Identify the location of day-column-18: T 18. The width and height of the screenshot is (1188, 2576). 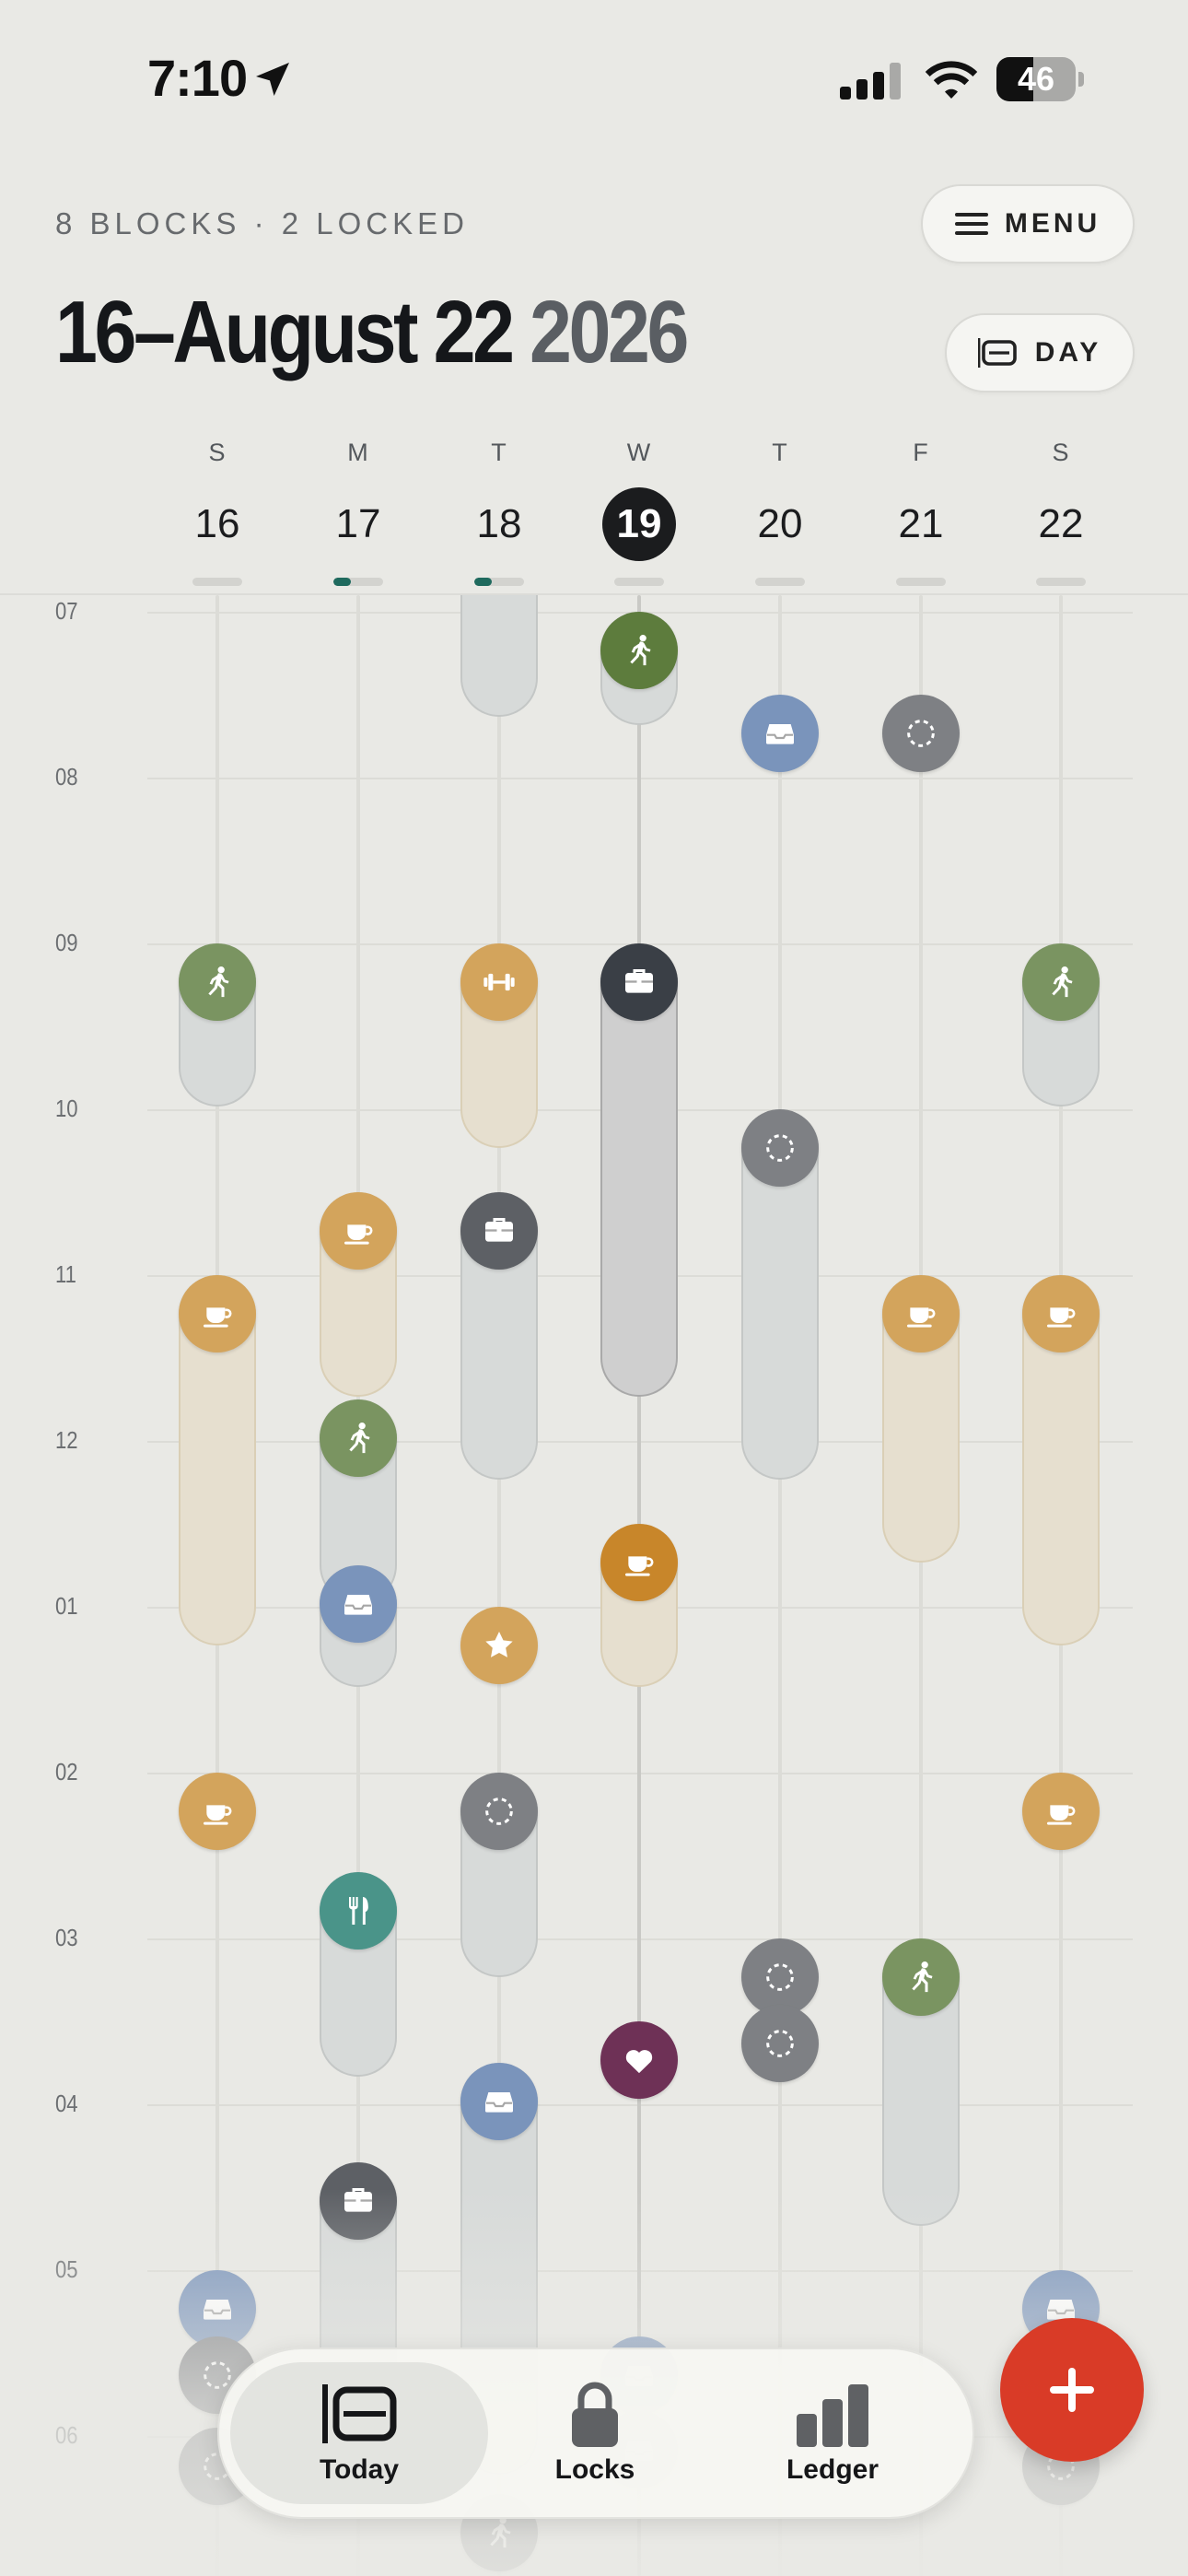
(499, 509).